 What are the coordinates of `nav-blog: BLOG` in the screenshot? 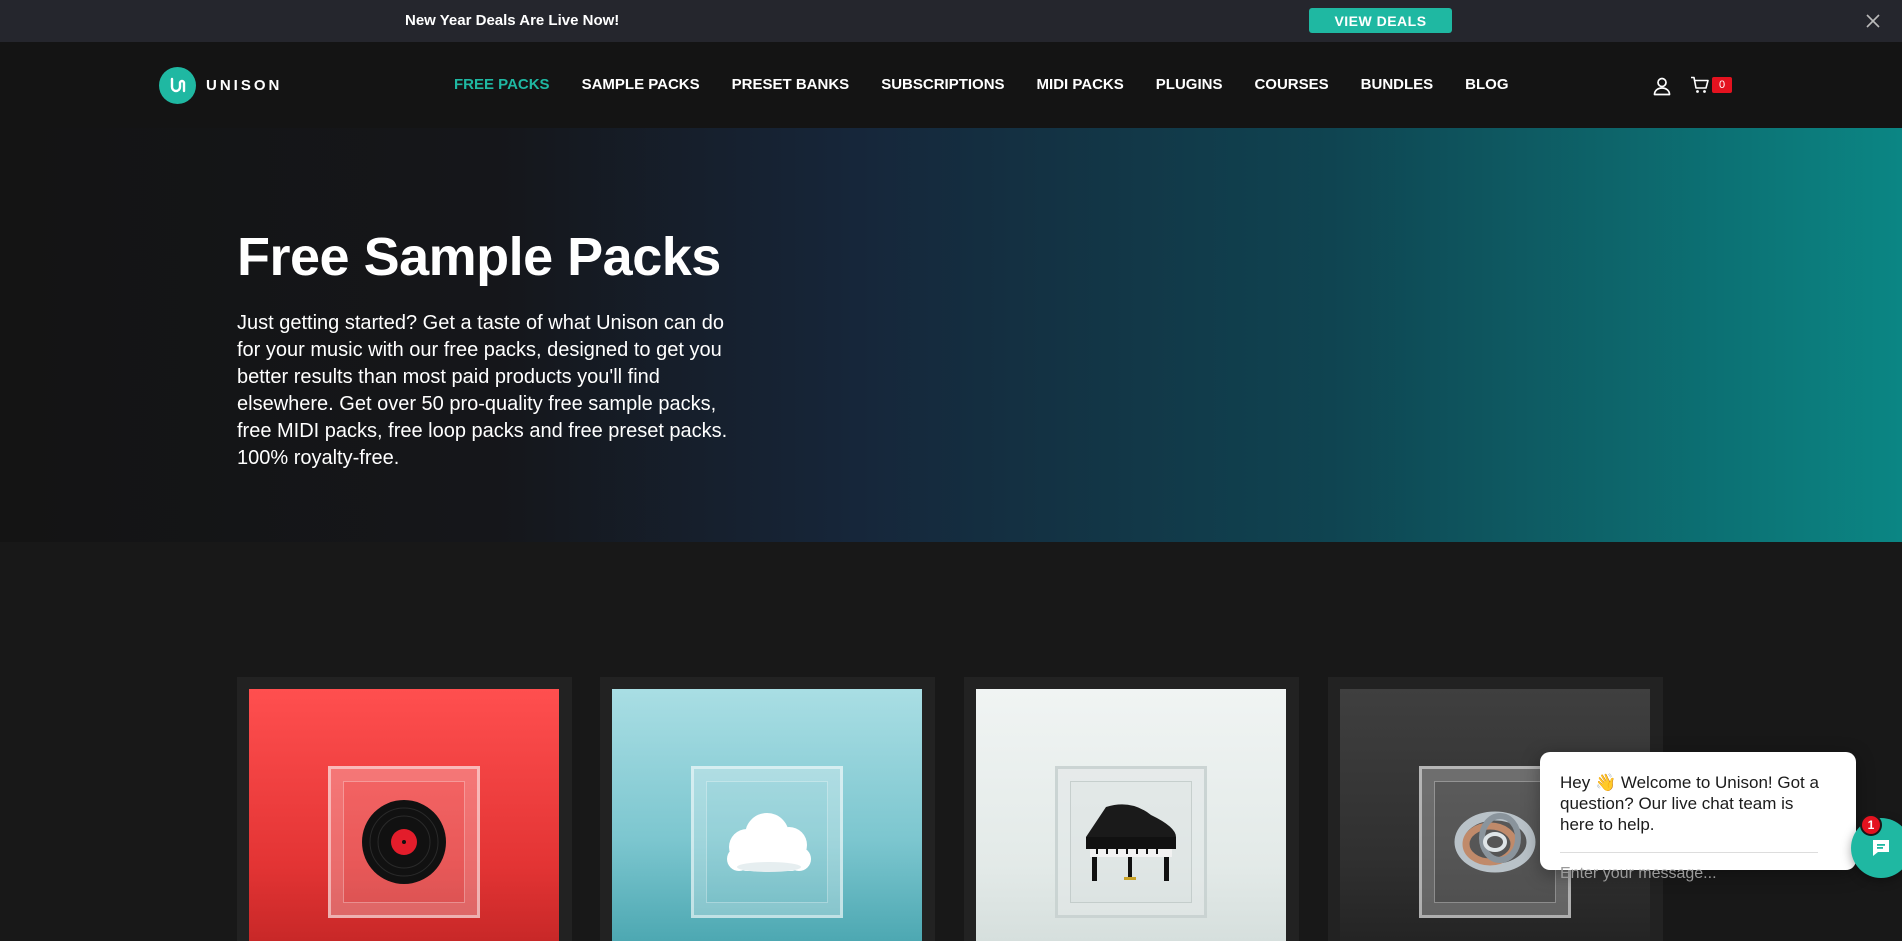 It's located at (1486, 84).